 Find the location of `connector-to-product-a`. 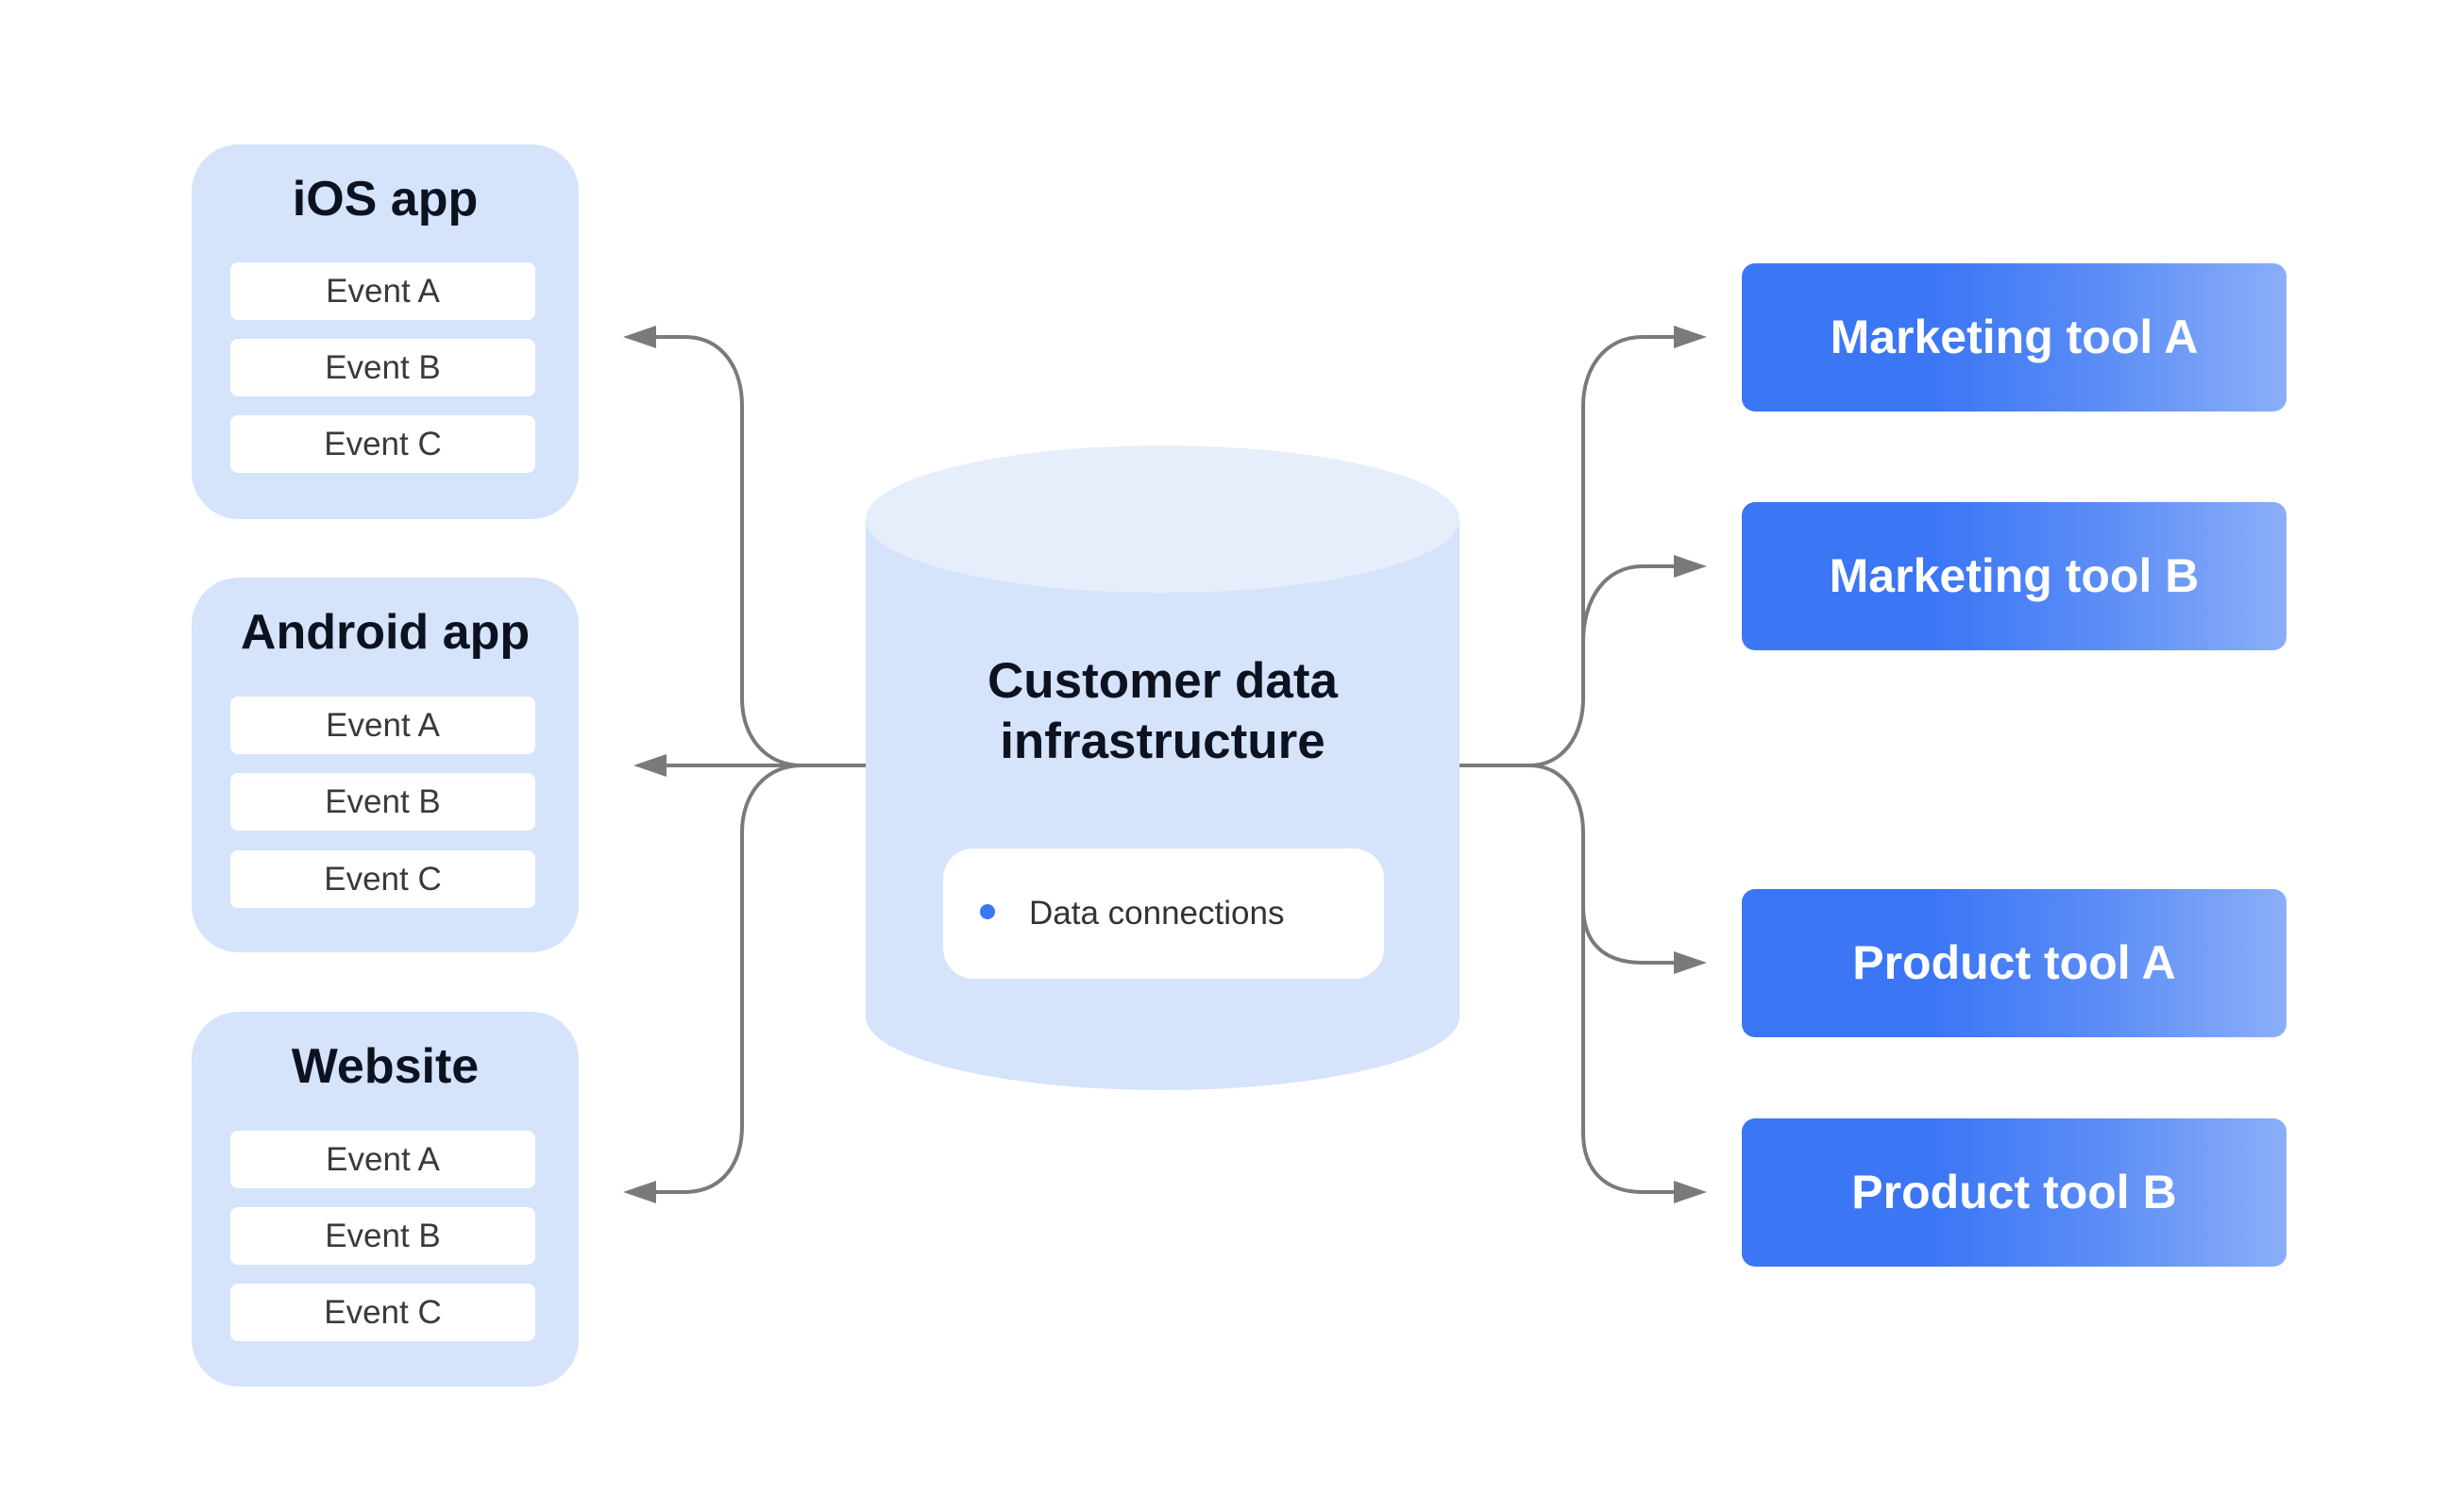

connector-to-product-a is located at coordinates (1568, 864).